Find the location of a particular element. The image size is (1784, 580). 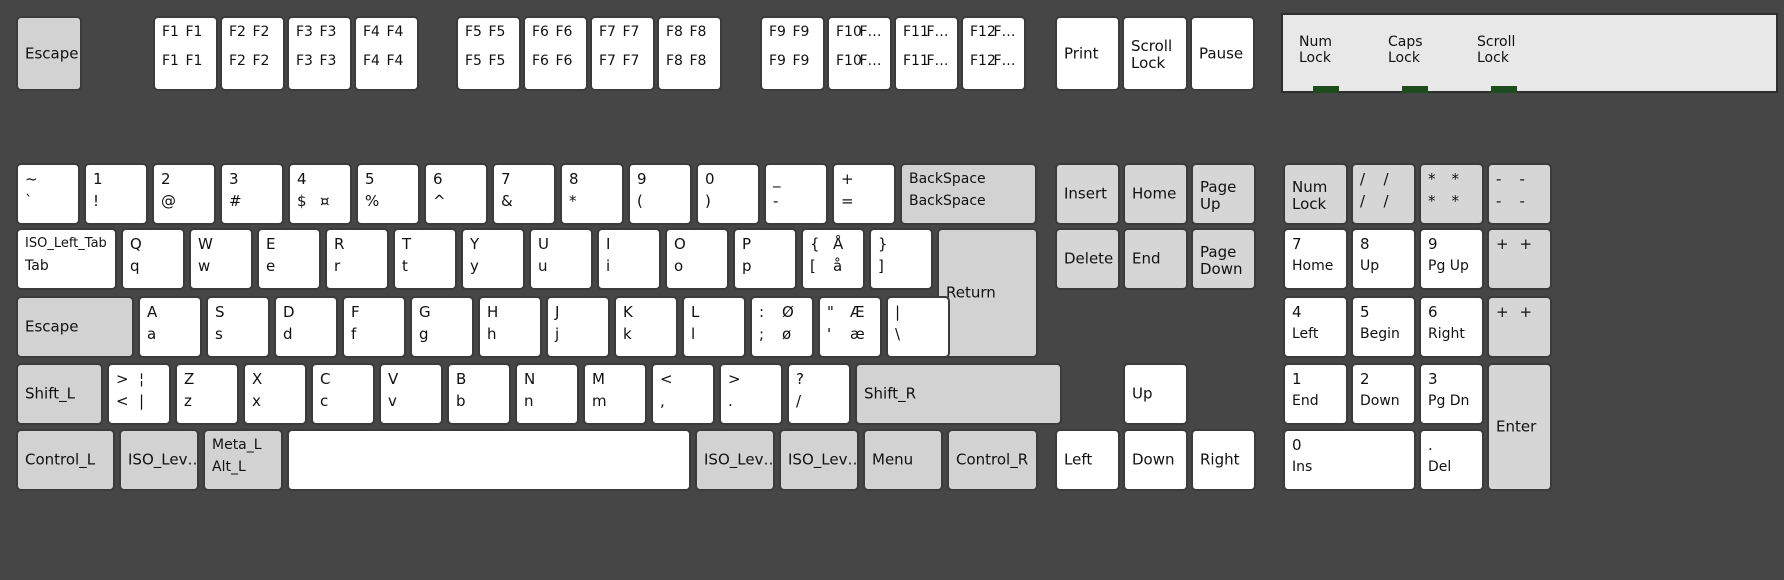

key-page-up: Page Up is located at coordinates (1223, 194).